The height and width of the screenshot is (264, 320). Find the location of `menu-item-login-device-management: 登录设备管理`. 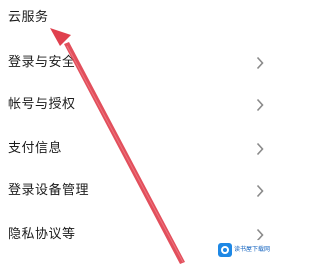

menu-item-login-device-management: 登录设备管理 is located at coordinates (138, 191).